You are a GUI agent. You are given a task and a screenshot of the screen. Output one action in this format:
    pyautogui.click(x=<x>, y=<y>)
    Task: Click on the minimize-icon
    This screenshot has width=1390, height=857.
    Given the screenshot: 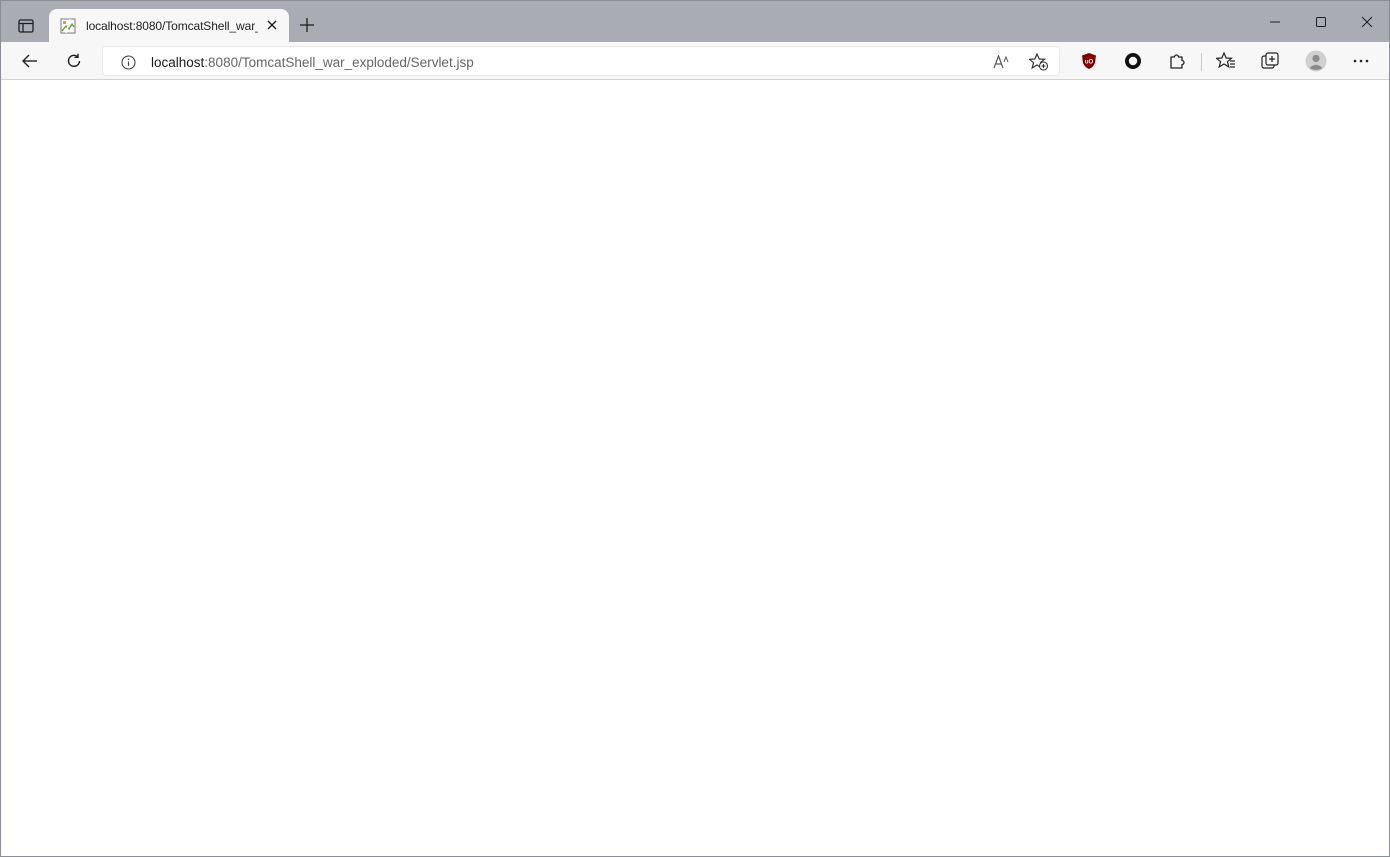 What is the action you would take?
    pyautogui.click(x=1275, y=22)
    